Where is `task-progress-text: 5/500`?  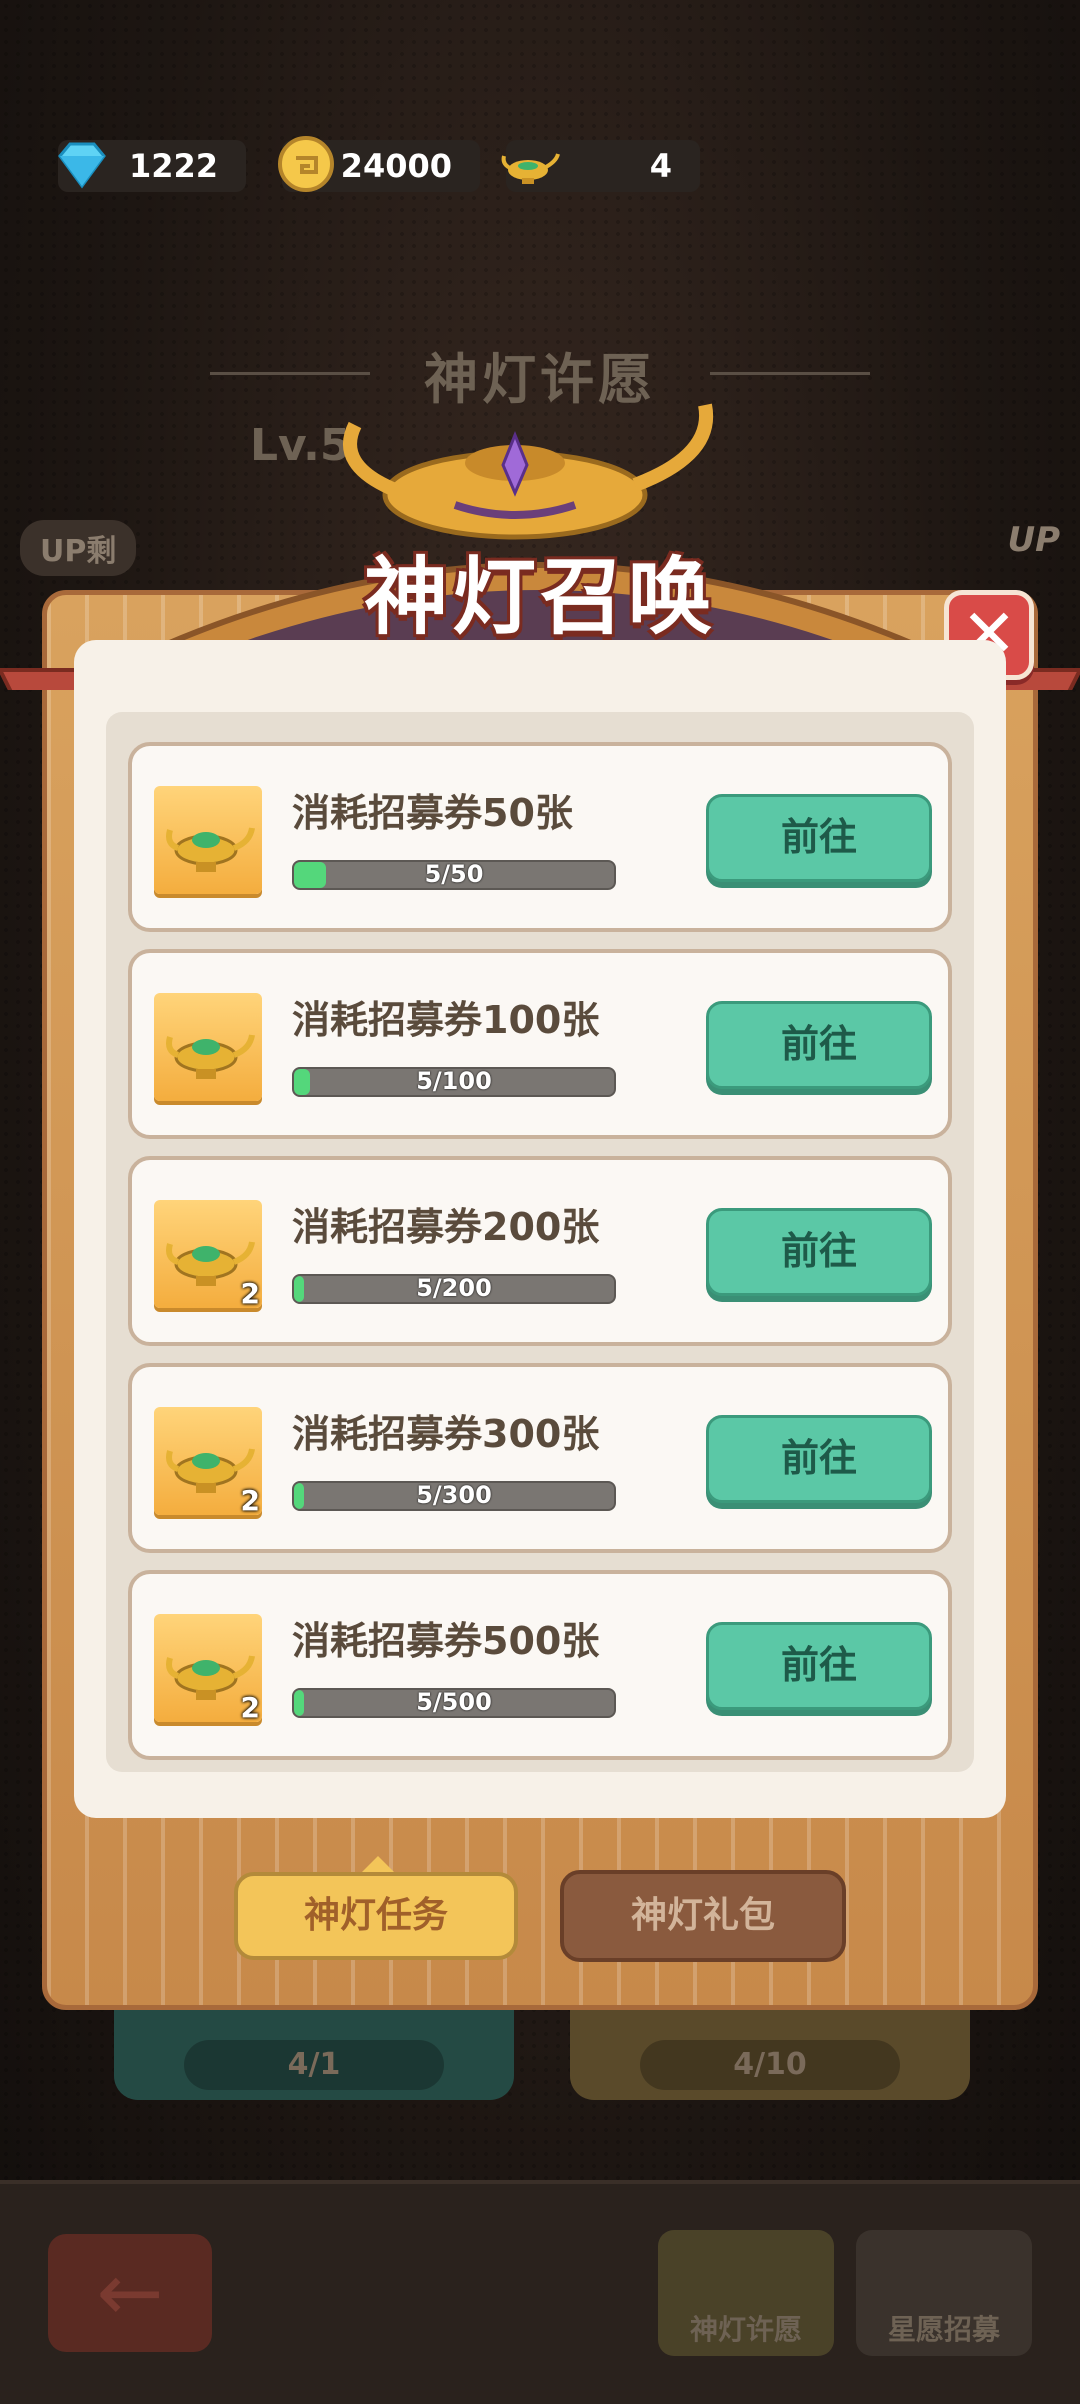 task-progress-text: 5/500 is located at coordinates (454, 1702).